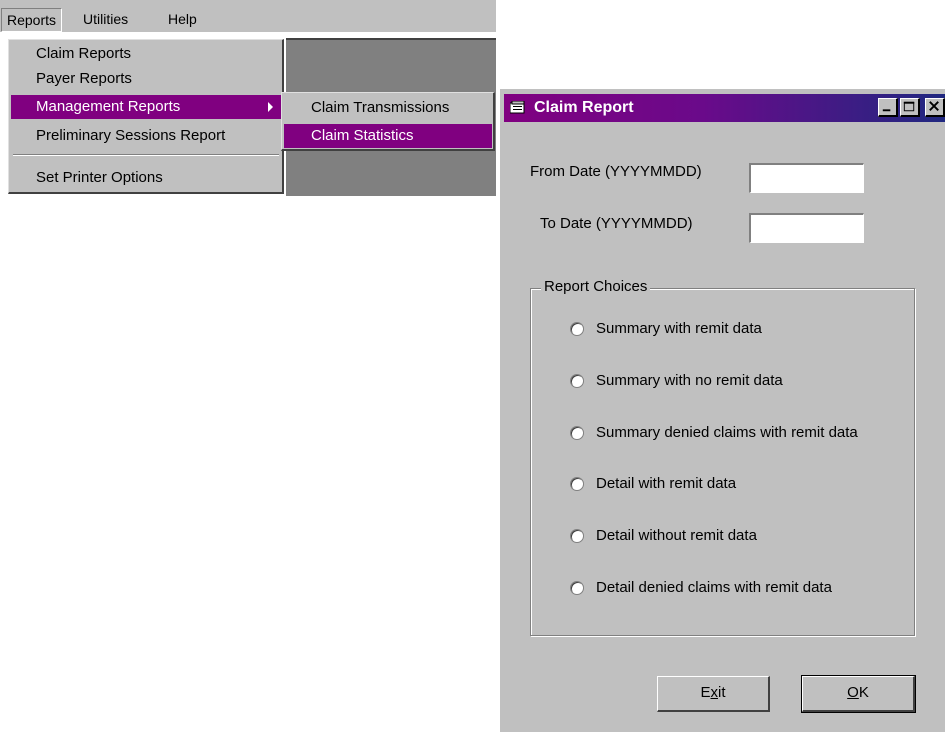 The image size is (945, 732). I want to click on ok-label-post: K, so click(863, 692).